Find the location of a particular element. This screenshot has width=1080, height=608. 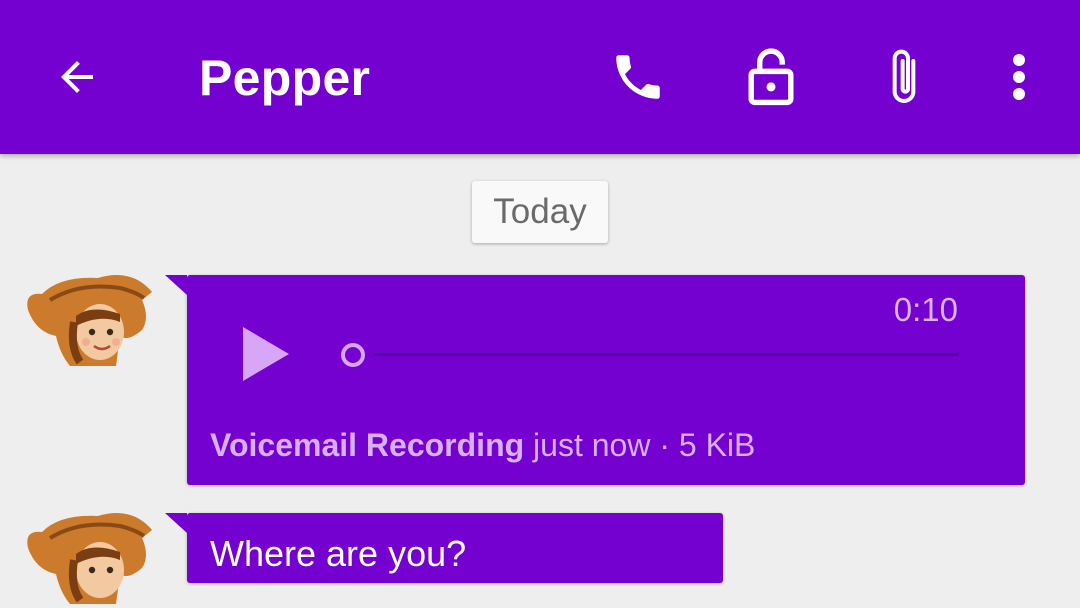

conversation-title: Pepper is located at coordinates (285, 78).